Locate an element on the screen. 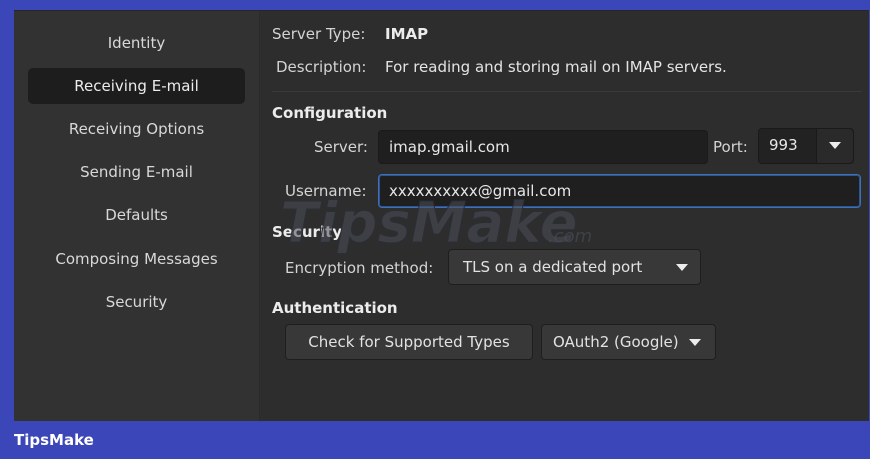 This screenshot has height=459, width=870. sidebar-item-security: Security is located at coordinates (136, 302).